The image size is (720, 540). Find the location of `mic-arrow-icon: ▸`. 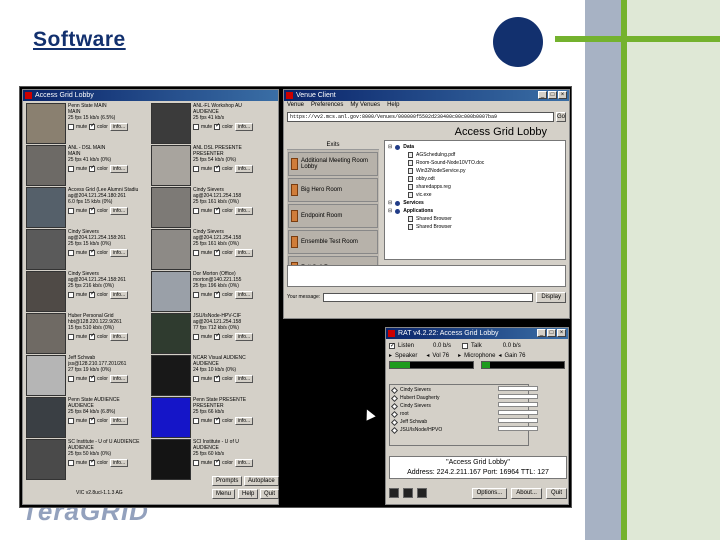

mic-arrow-icon: ▸ is located at coordinates (459, 355).